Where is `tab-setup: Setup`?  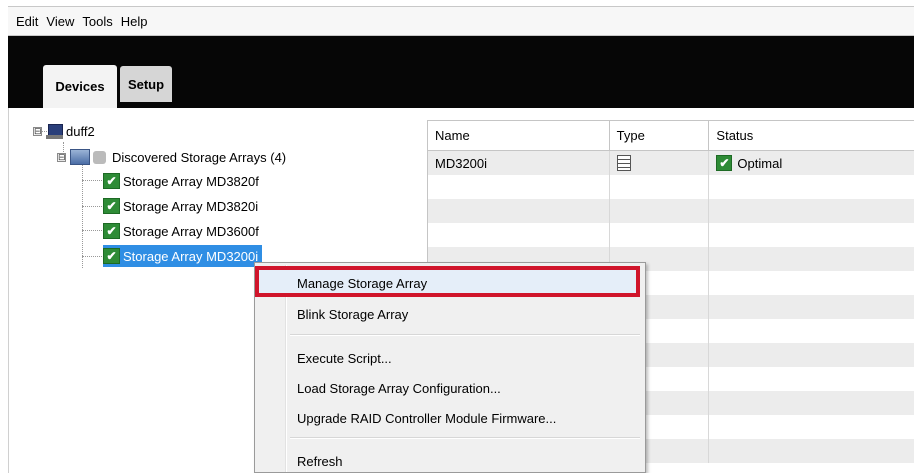 tab-setup: Setup is located at coordinates (146, 84).